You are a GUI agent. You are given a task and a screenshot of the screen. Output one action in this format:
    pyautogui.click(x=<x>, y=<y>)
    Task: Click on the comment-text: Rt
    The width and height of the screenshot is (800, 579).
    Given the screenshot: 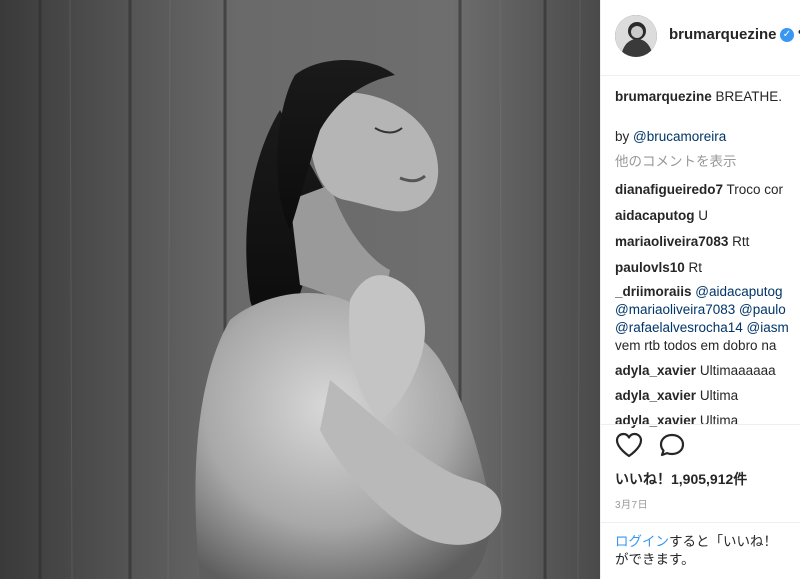 What is the action you would take?
    pyautogui.click(x=693, y=267)
    